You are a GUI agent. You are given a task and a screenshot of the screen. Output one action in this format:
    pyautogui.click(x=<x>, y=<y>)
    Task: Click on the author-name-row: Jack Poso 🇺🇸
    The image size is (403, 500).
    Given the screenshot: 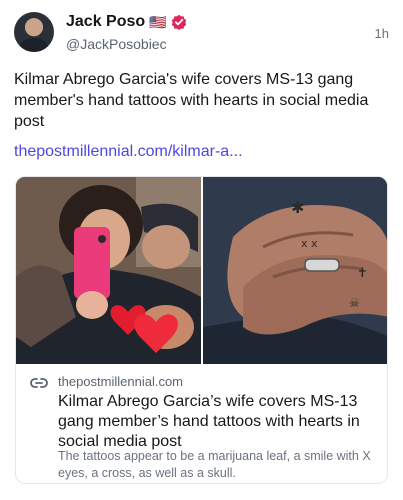 What is the action you would take?
    pyautogui.click(x=126, y=22)
    